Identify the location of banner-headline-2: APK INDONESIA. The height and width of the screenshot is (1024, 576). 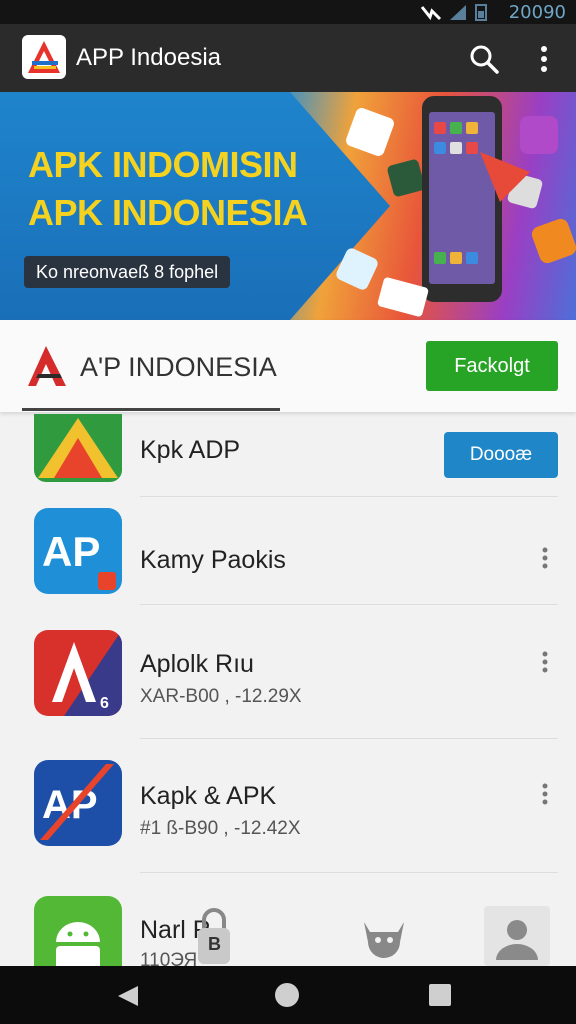
(168, 212).